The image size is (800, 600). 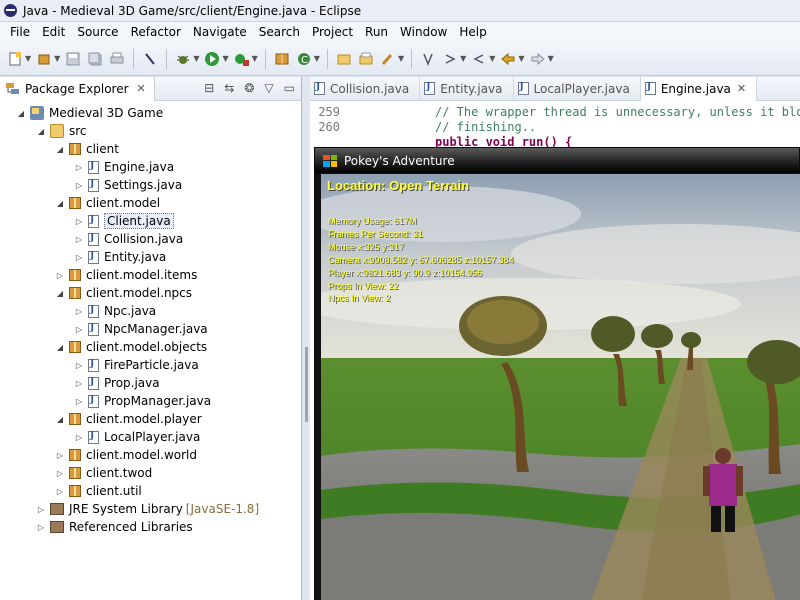 What do you see at coordinates (183, 59) in the screenshot?
I see `debug-icon` at bounding box center [183, 59].